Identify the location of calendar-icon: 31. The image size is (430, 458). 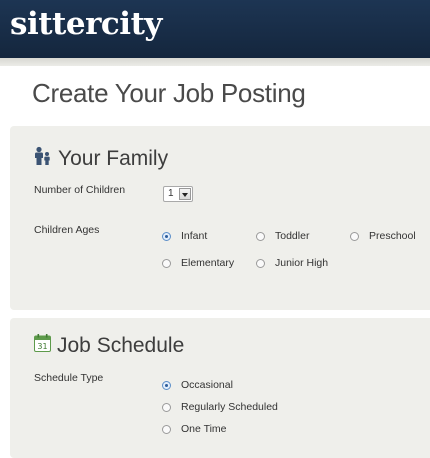
(42, 346).